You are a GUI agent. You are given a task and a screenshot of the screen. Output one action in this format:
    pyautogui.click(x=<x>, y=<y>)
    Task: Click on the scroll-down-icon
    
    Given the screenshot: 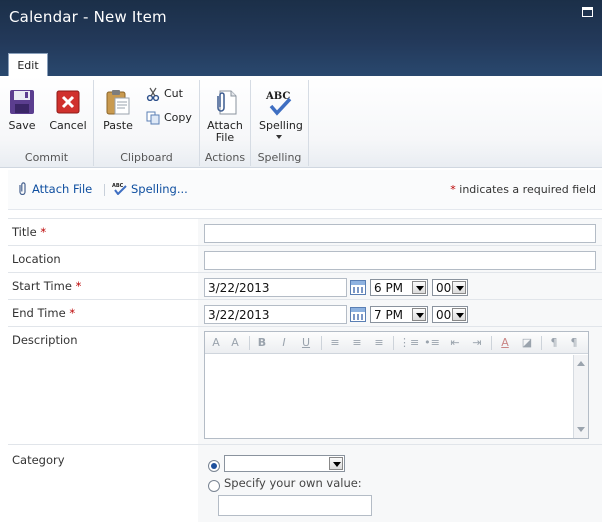 What is the action you would take?
    pyautogui.click(x=581, y=429)
    